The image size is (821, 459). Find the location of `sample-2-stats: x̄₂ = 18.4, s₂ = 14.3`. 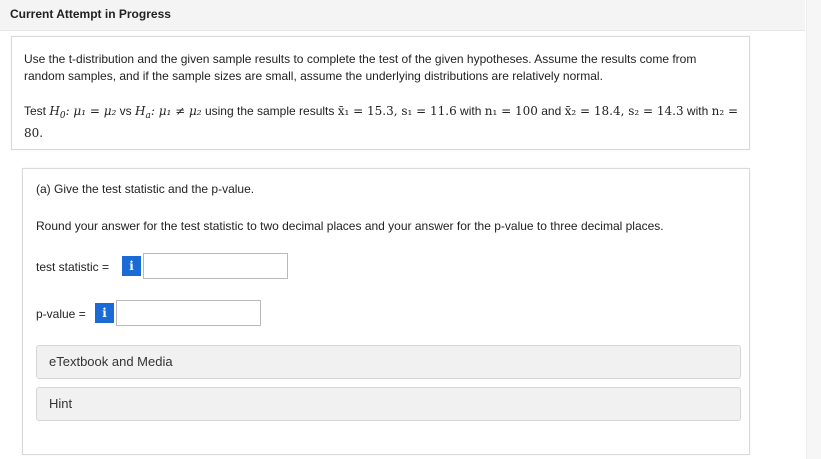

sample-2-stats: x̄₂ = 18.4, s₂ = 14.3 is located at coordinates (624, 111).